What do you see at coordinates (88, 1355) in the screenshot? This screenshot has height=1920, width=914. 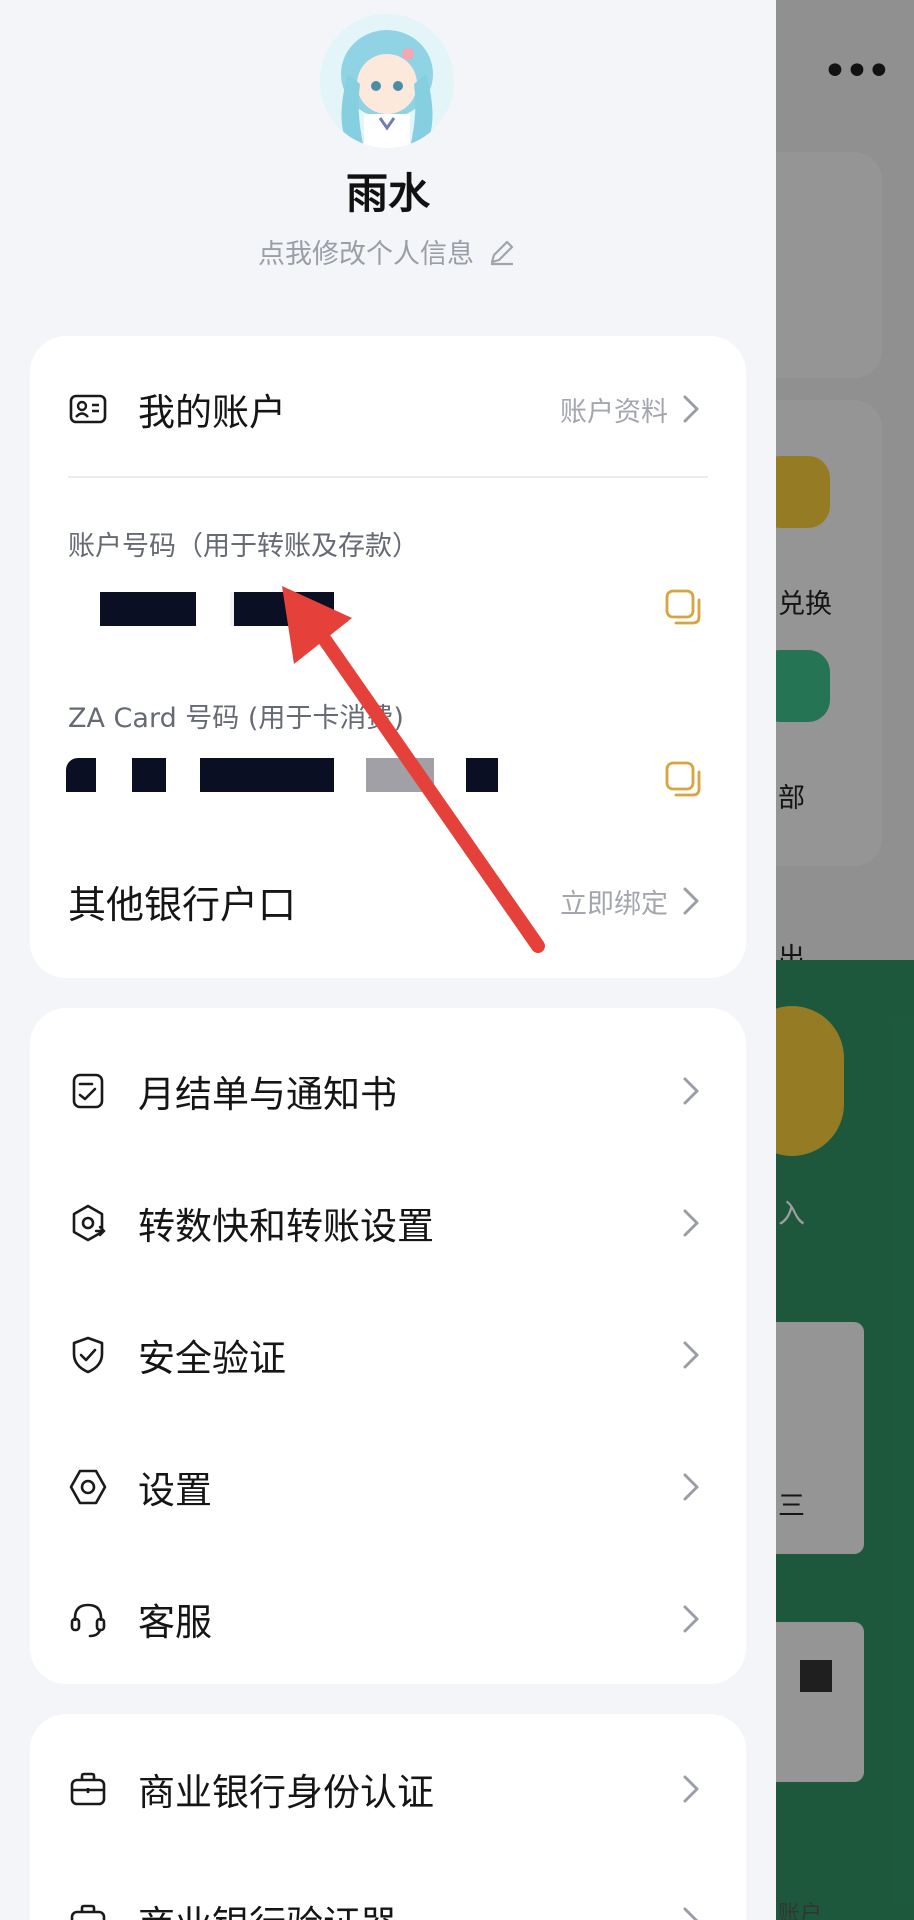 I see `shield-check-icon` at bounding box center [88, 1355].